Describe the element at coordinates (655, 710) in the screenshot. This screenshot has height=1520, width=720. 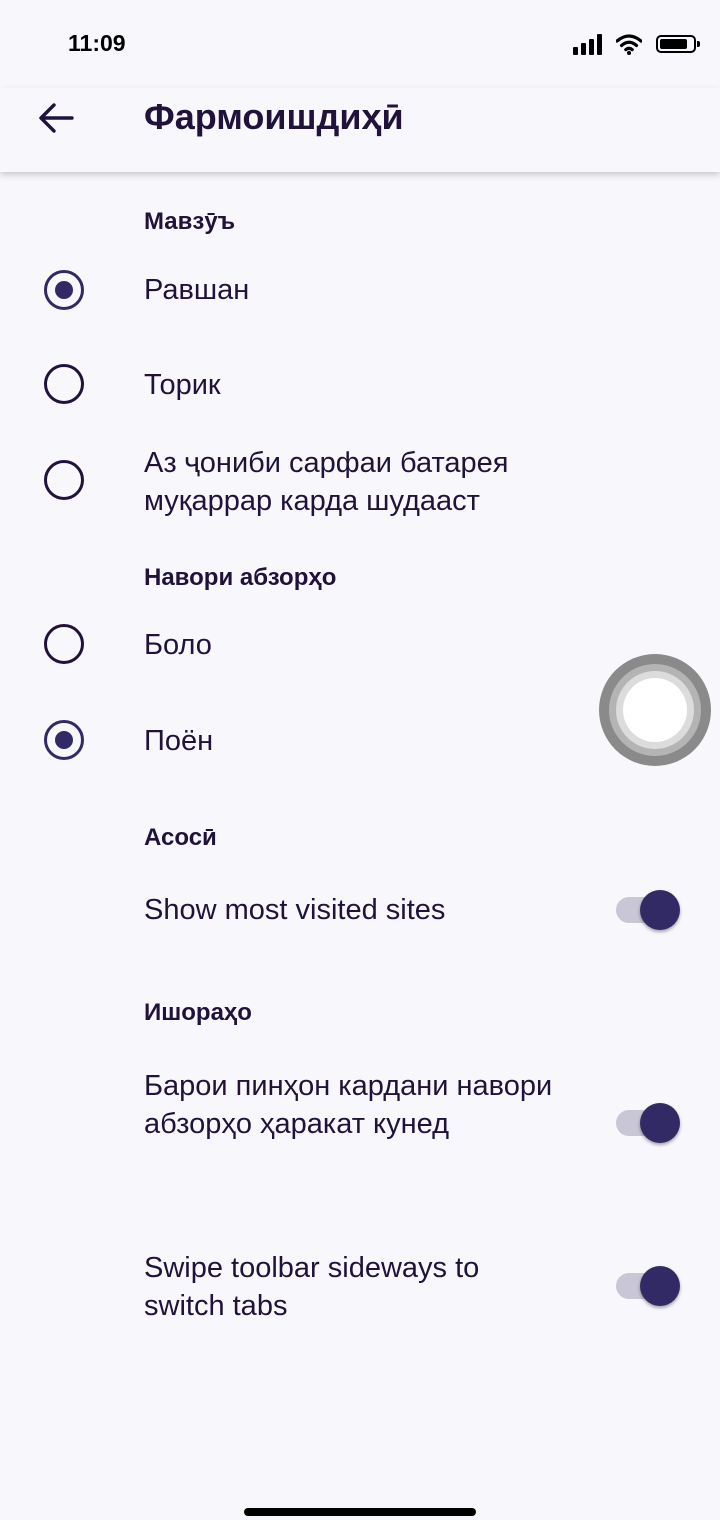
I see `assistive-touch-button` at that location.